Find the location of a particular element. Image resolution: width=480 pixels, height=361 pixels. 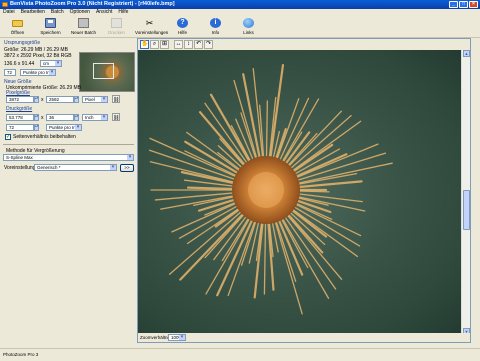

help-icon: ? is located at coordinates (182, 23).